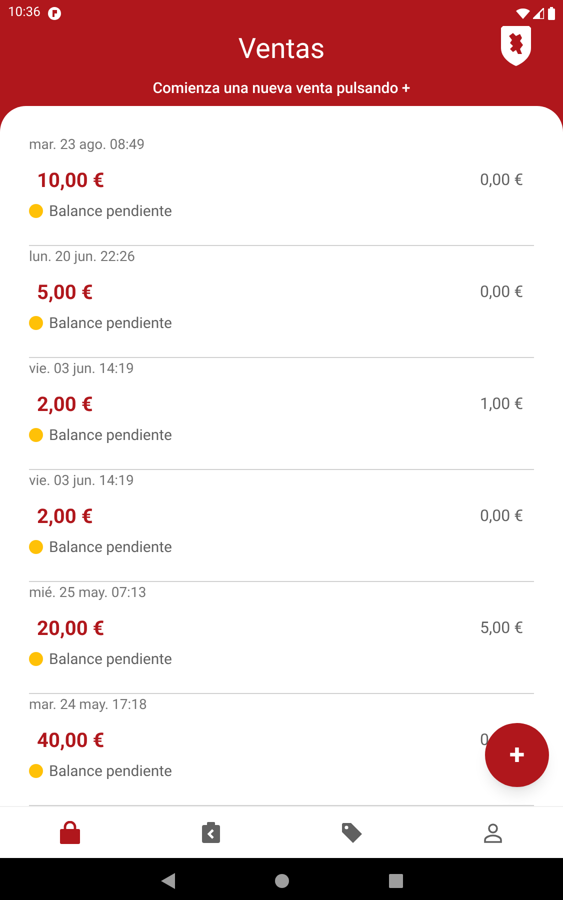  Describe the element at coordinates (65, 292) in the screenshot. I see `sale-total: 5,00 €` at that location.